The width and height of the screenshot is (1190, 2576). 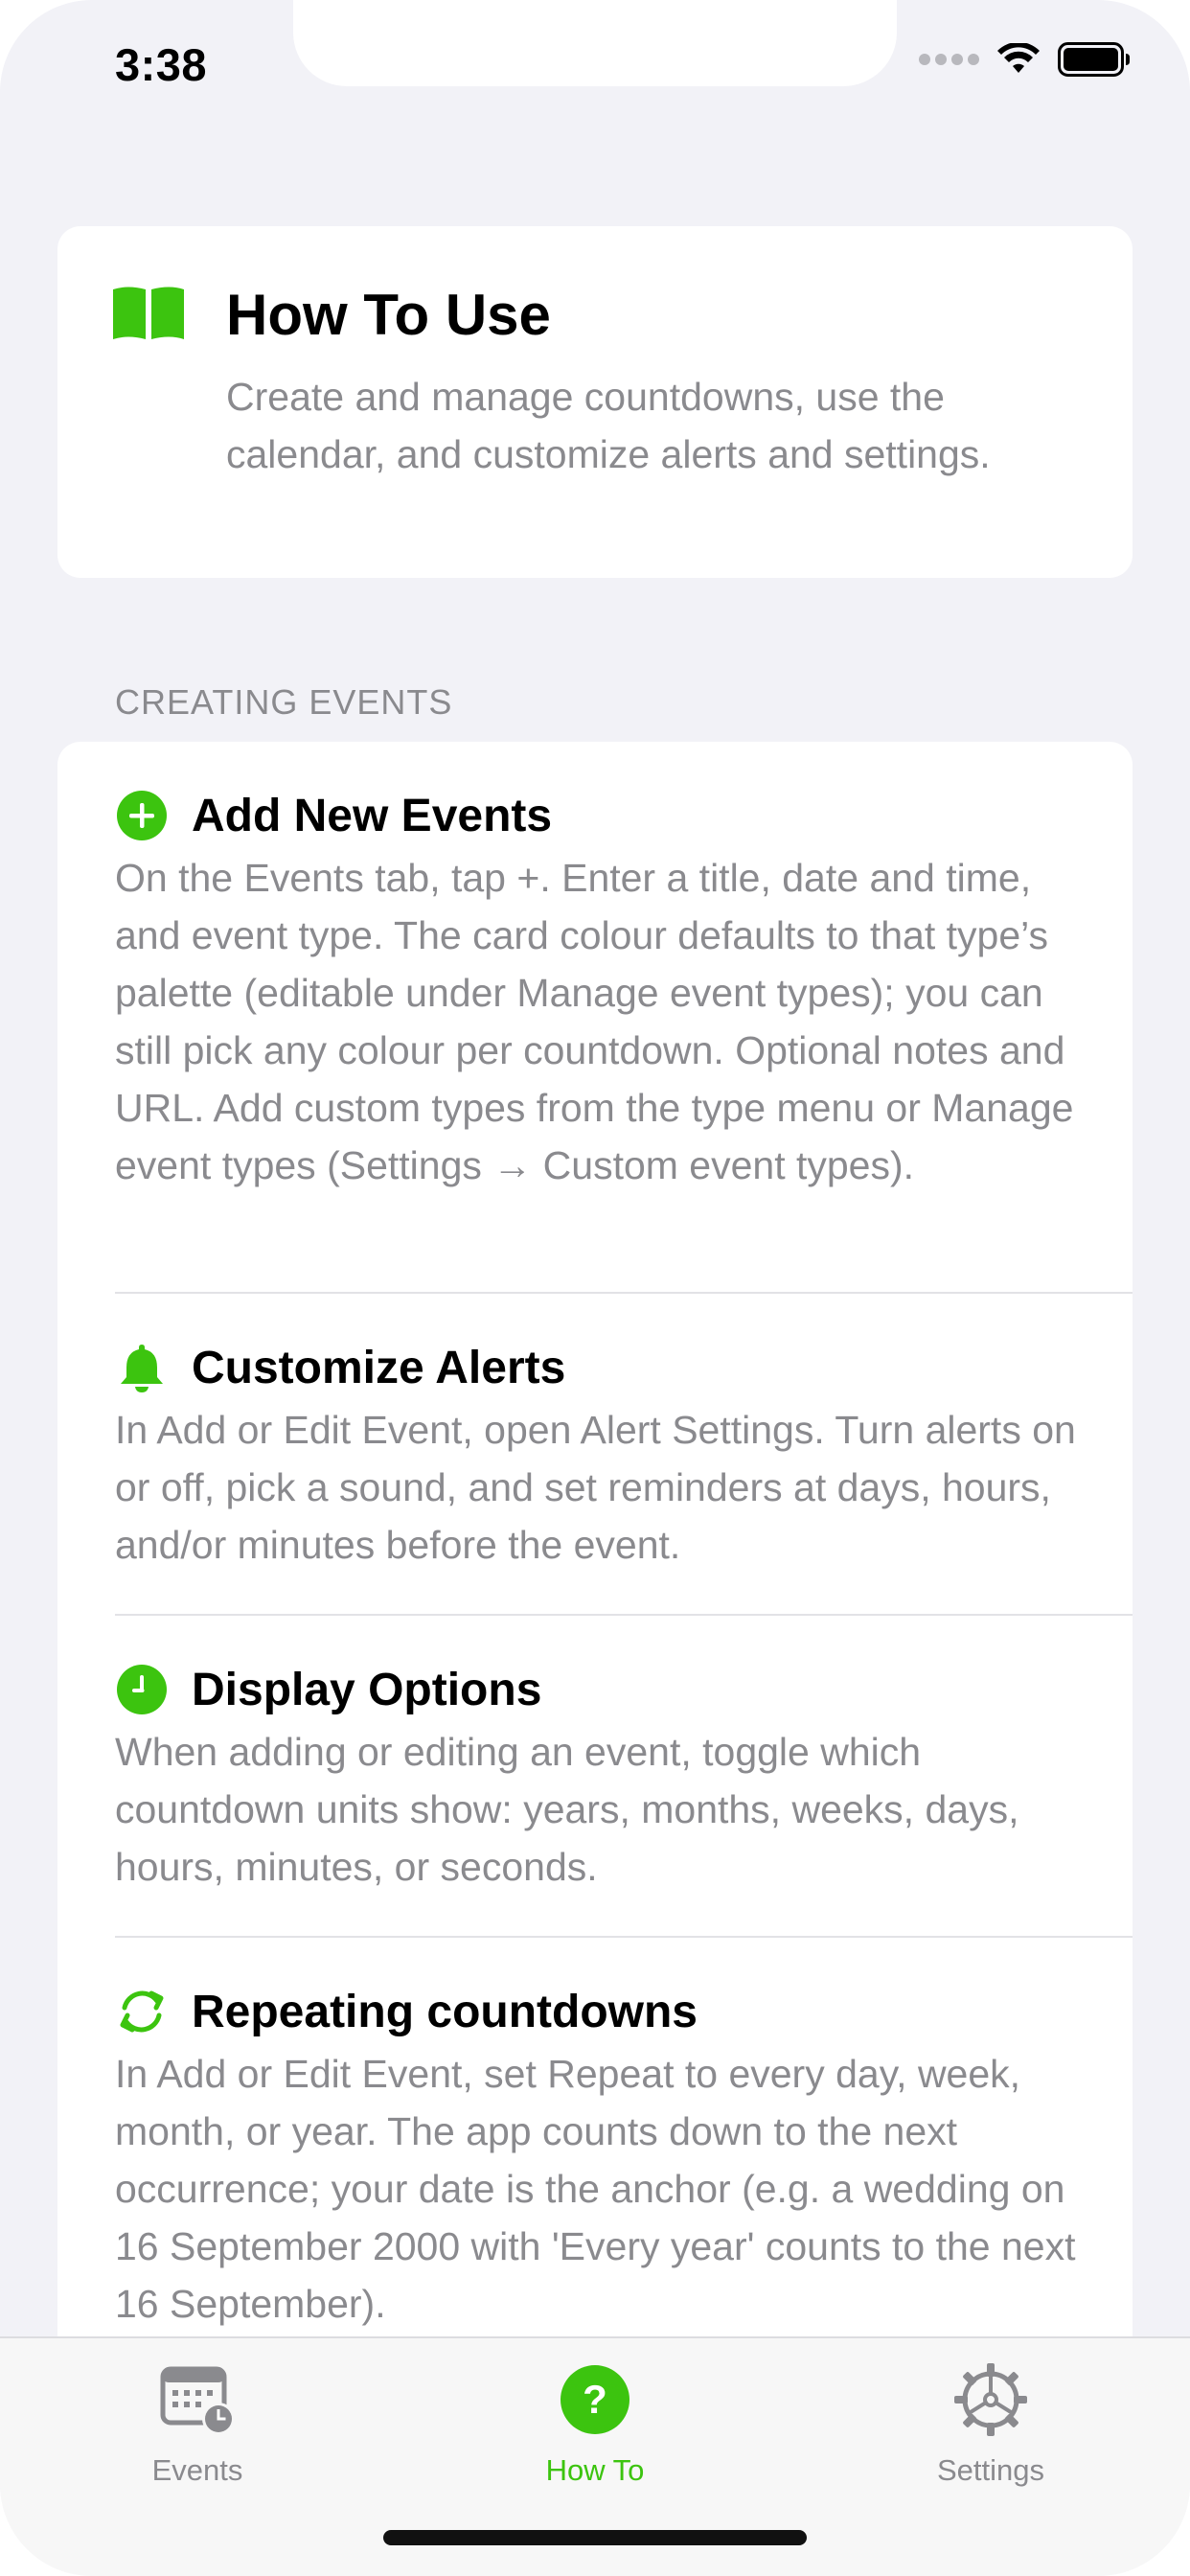 What do you see at coordinates (142, 1690) in the screenshot?
I see `clock-icon` at bounding box center [142, 1690].